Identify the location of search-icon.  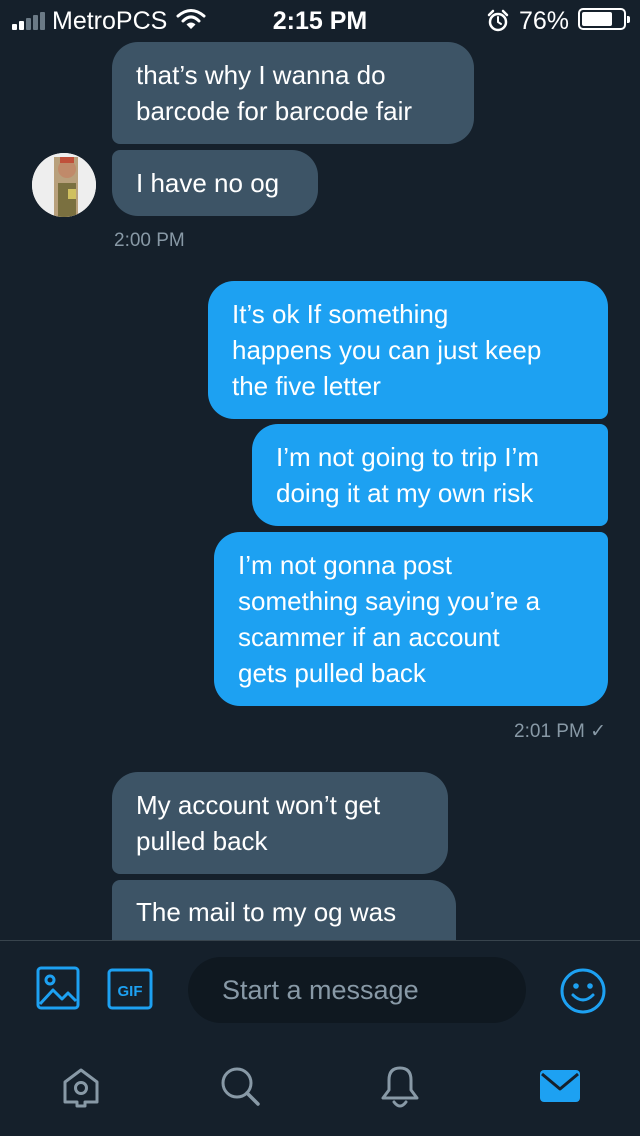
(240, 1088).